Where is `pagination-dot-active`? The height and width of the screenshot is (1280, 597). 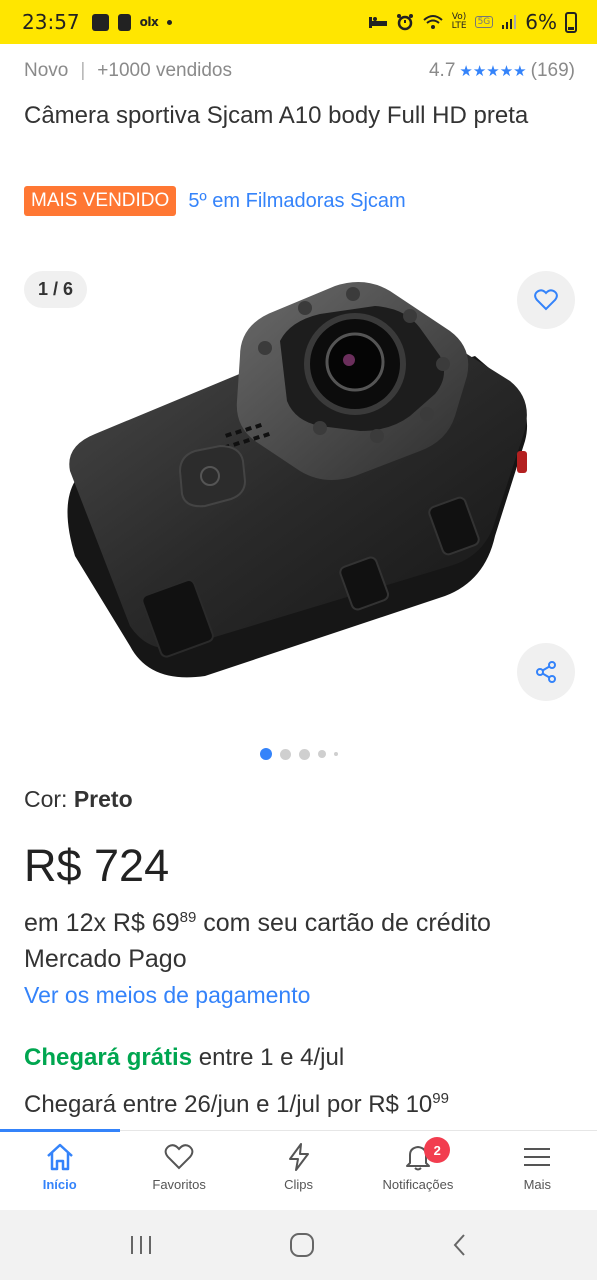 pagination-dot-active is located at coordinates (265, 754).